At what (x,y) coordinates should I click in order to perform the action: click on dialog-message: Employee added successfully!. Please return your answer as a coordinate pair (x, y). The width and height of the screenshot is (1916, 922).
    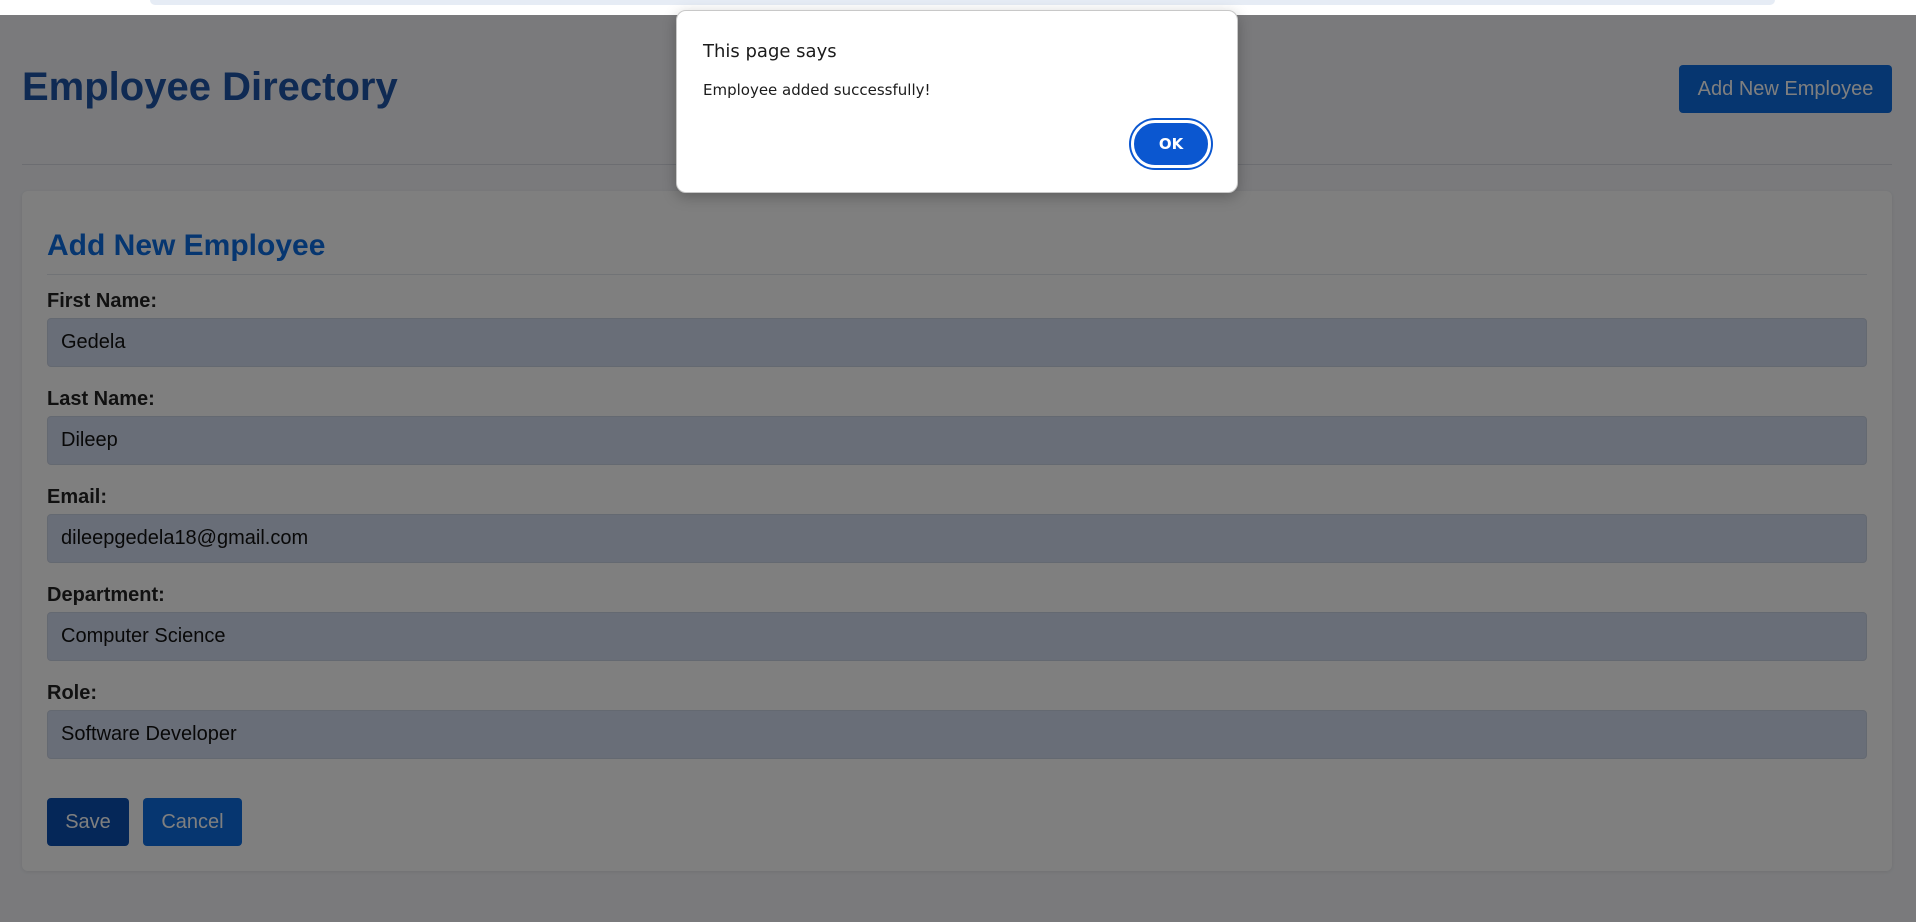
    Looking at the image, I should click on (817, 90).